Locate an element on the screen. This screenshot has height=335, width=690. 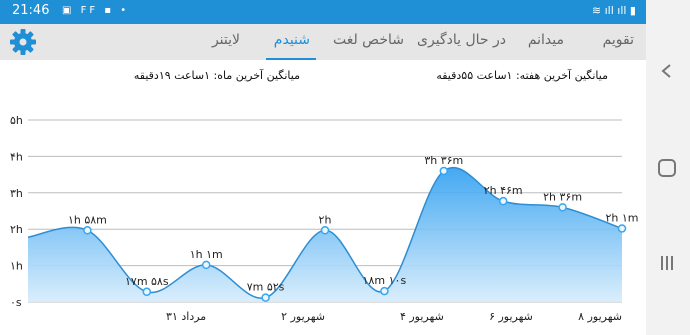
back-chevron-icon is located at coordinates (667, 71).